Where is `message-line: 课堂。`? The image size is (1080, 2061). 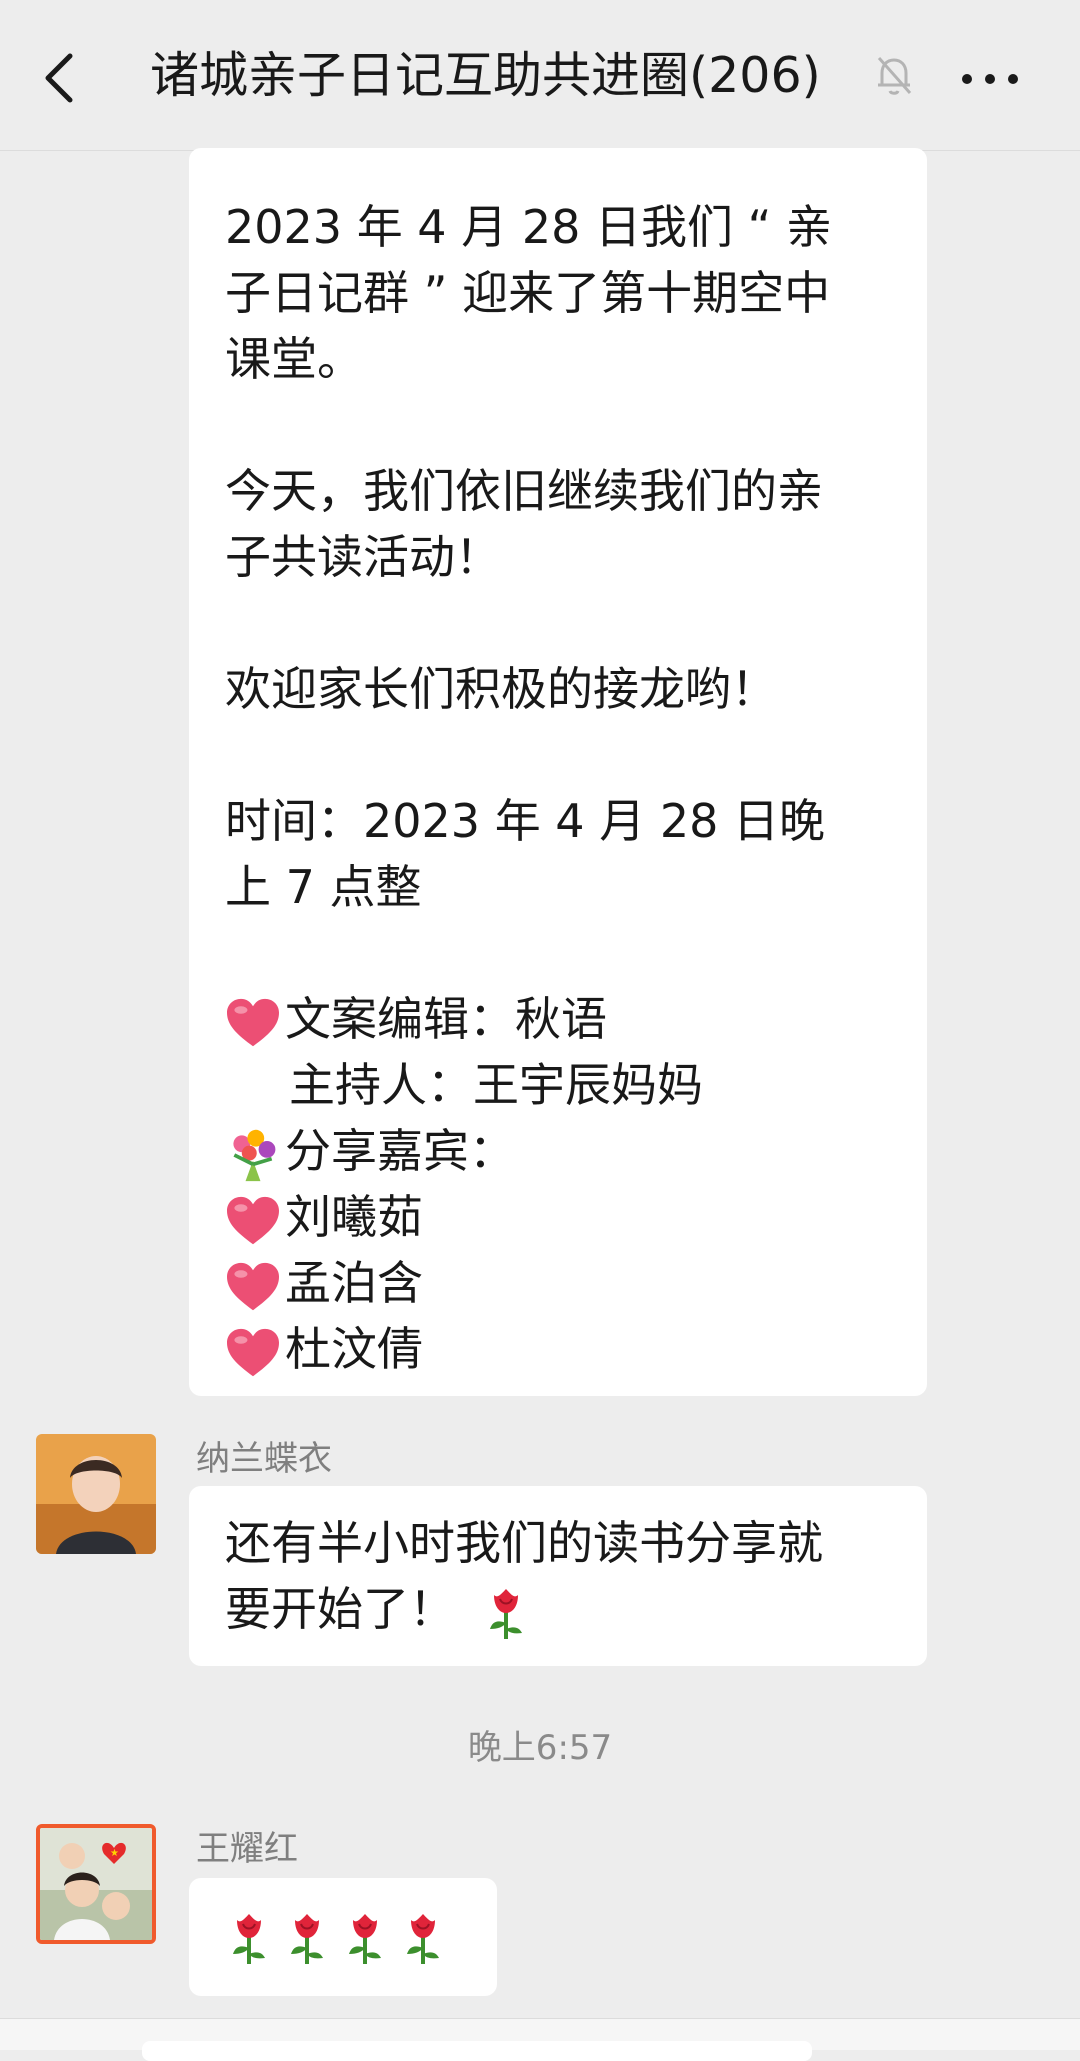 message-line: 课堂。 is located at coordinates (294, 359).